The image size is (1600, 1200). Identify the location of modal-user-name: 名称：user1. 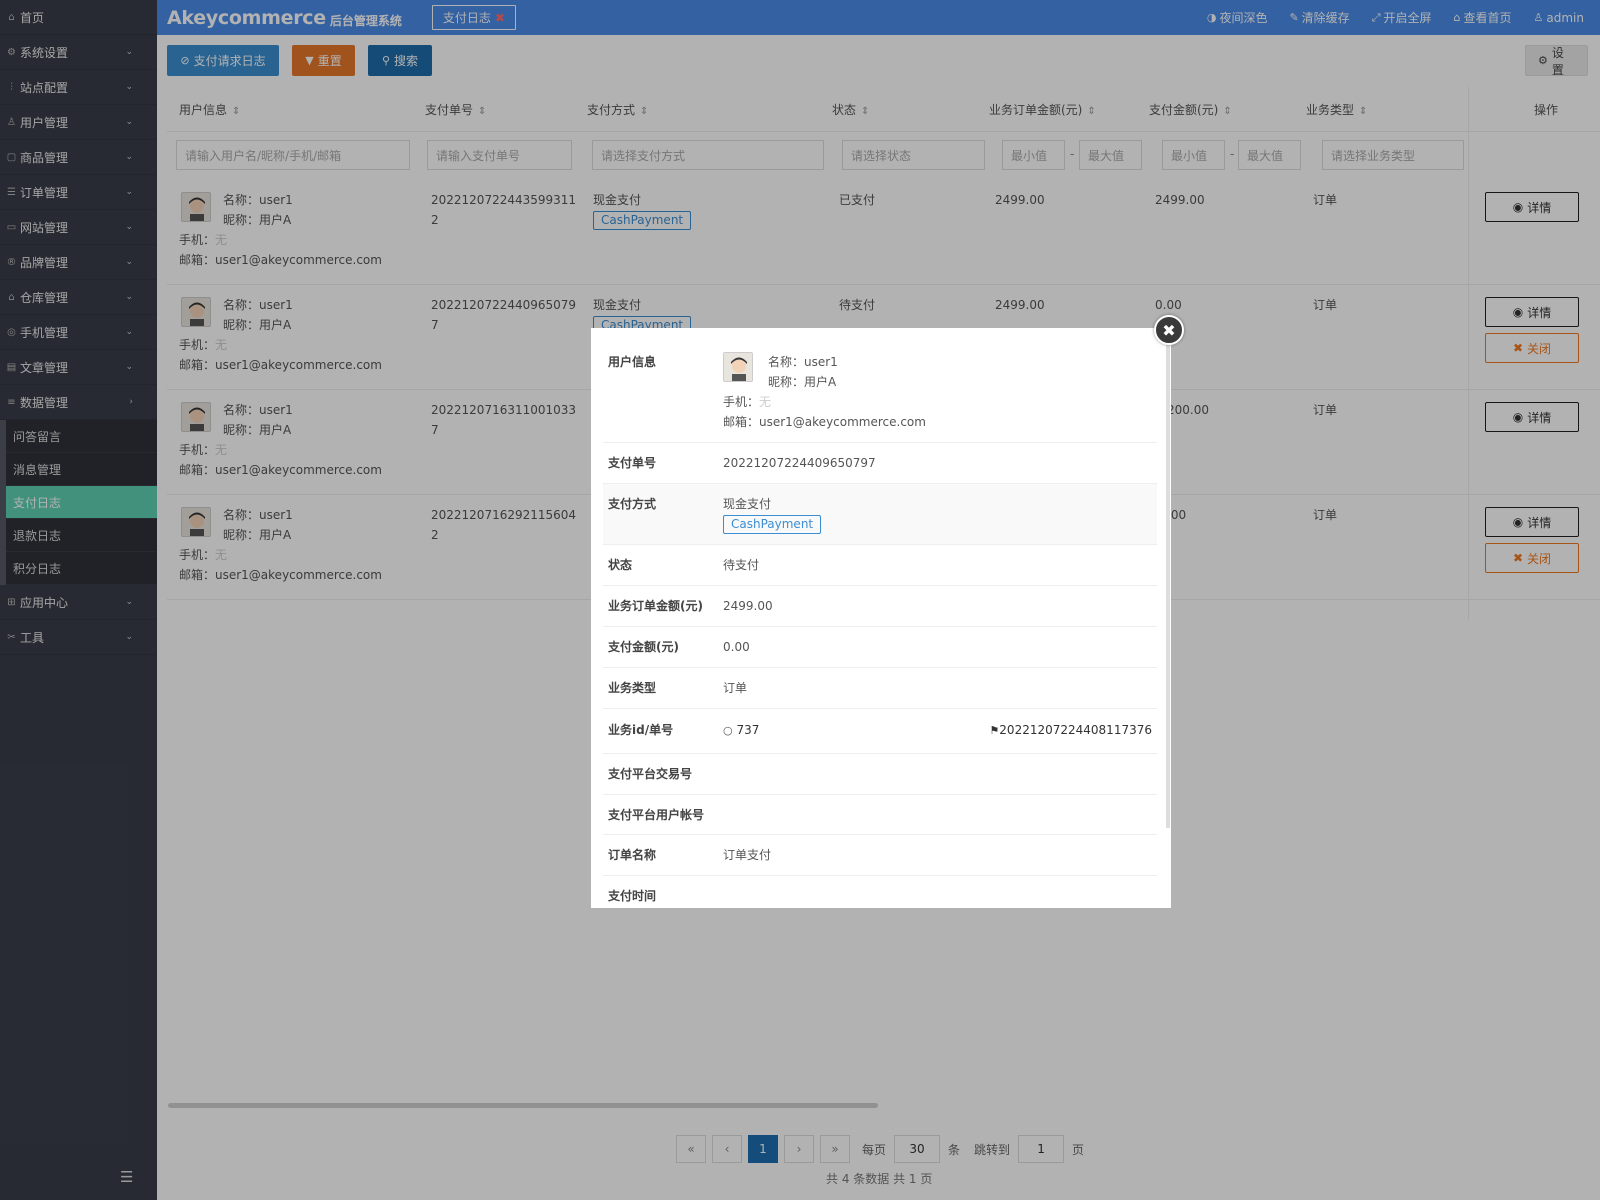
(803, 362).